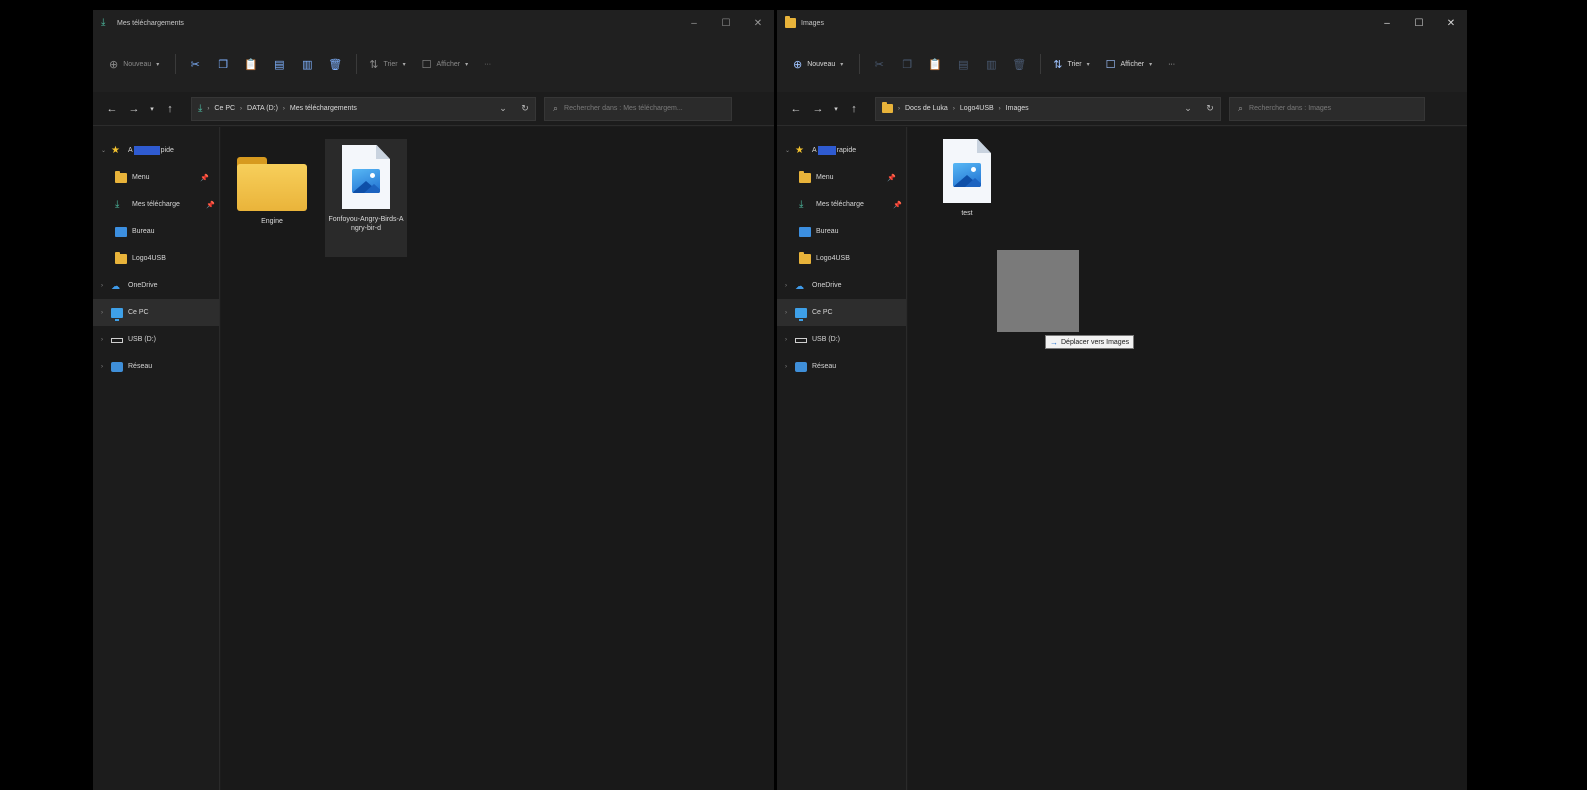 This screenshot has height=790, width=1587. Describe the element at coordinates (1017, 108) in the screenshot. I see `breadcrumb-item: Images` at that location.